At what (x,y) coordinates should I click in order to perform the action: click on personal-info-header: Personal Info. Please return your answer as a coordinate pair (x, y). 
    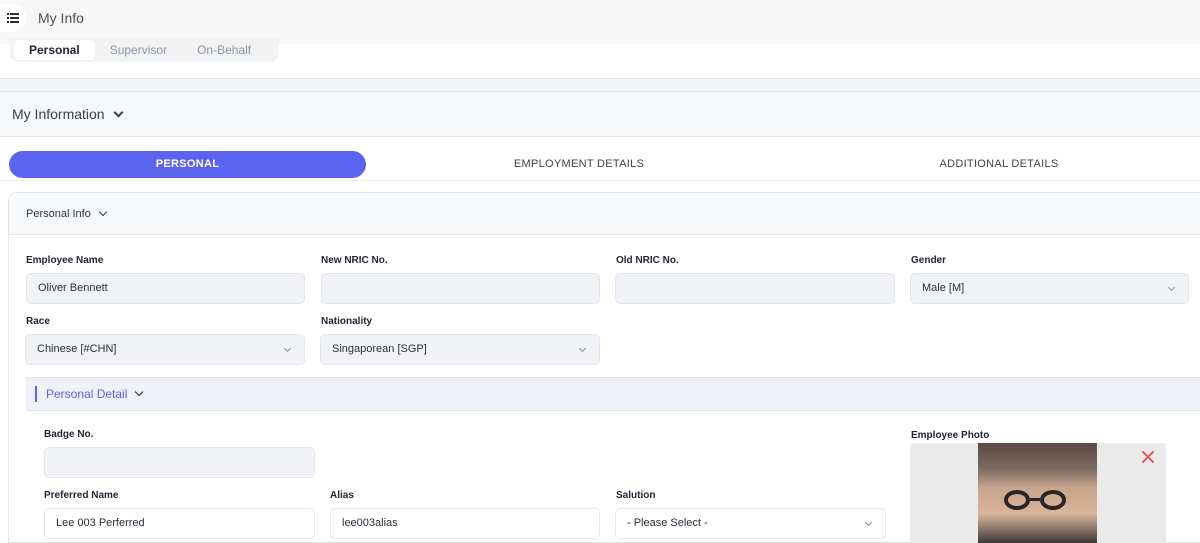
    Looking at the image, I should click on (604, 214).